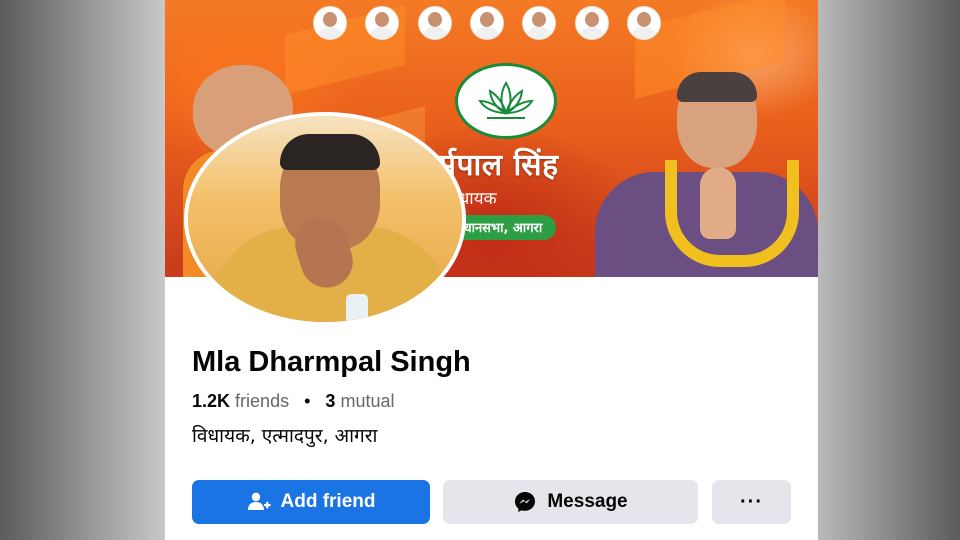  I want to click on mutual-count: 3, so click(330, 401).